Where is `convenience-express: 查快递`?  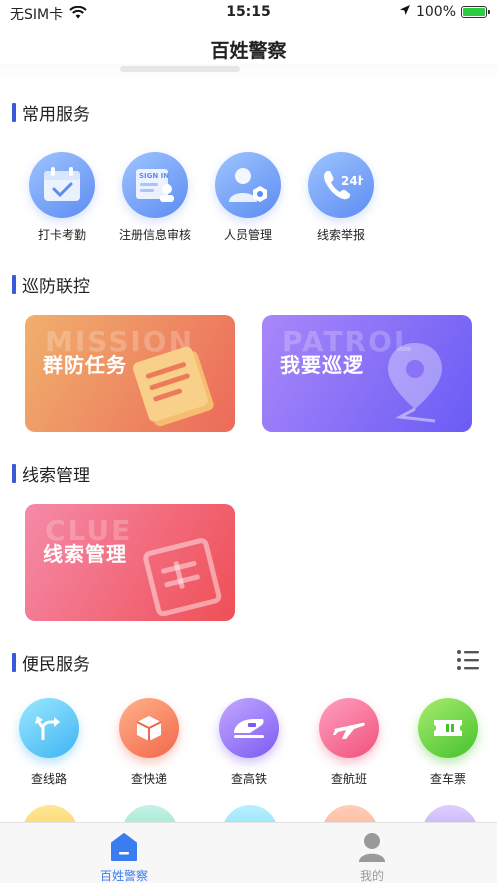
convenience-express: 查快递 is located at coordinates (149, 742).